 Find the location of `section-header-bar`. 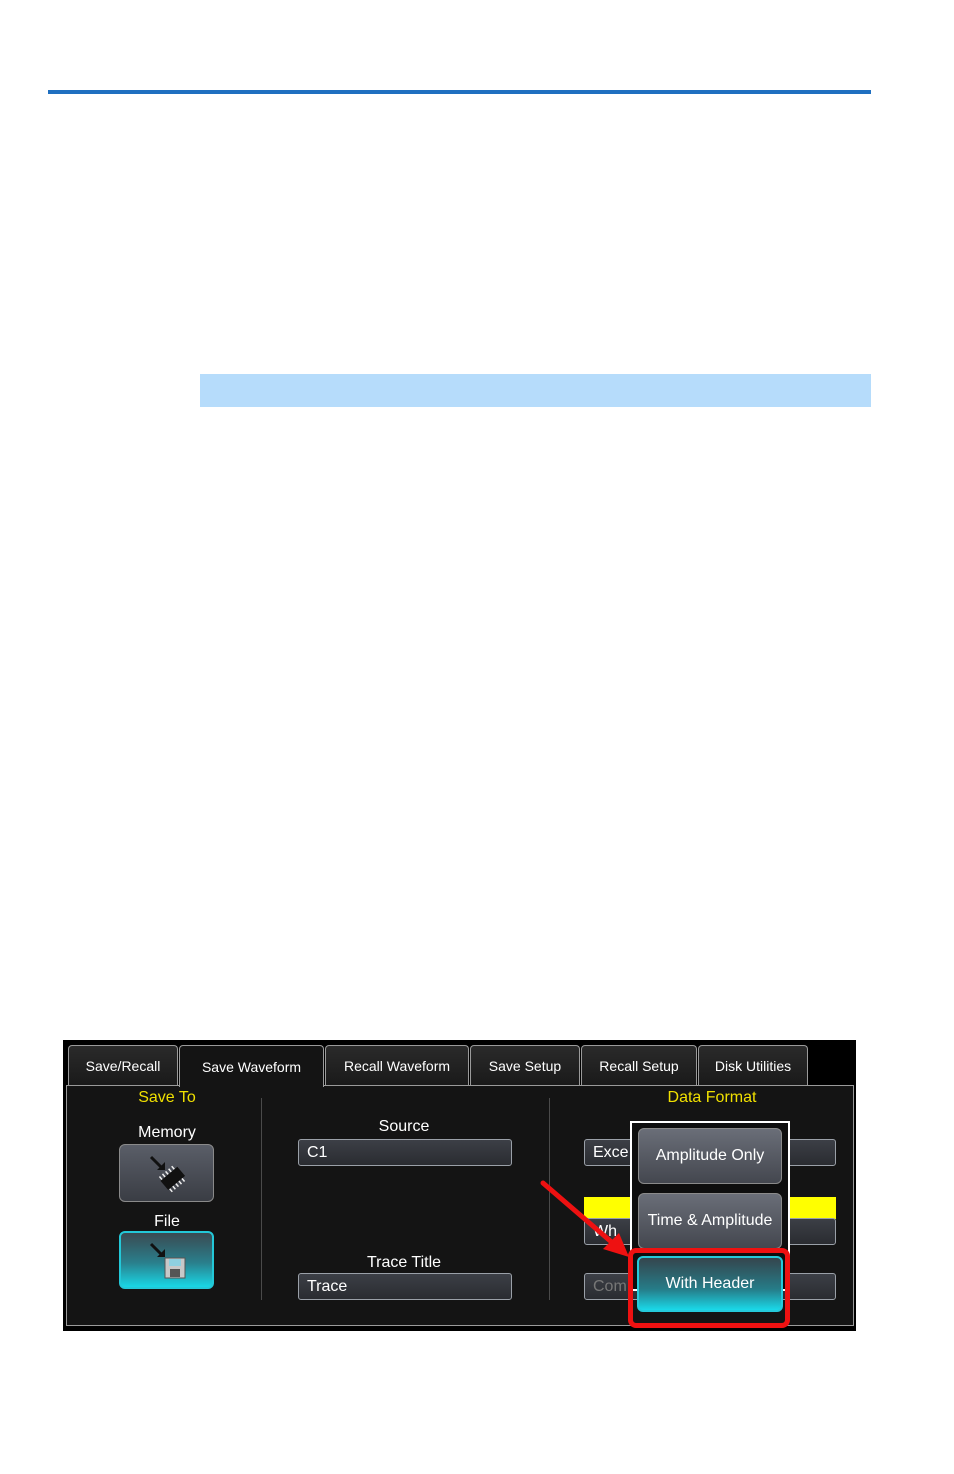

section-header-bar is located at coordinates (535, 390).